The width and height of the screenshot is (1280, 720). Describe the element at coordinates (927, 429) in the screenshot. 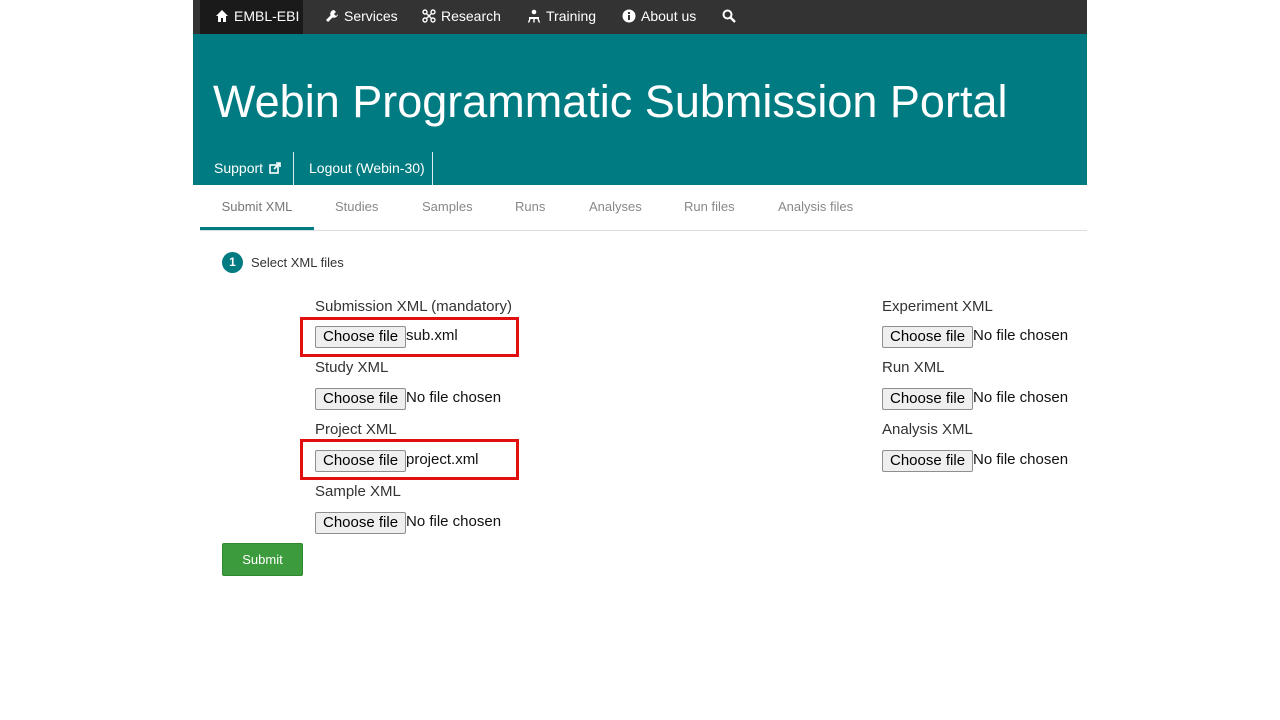

I see `analysis-xml-label: Analysis XML` at that location.